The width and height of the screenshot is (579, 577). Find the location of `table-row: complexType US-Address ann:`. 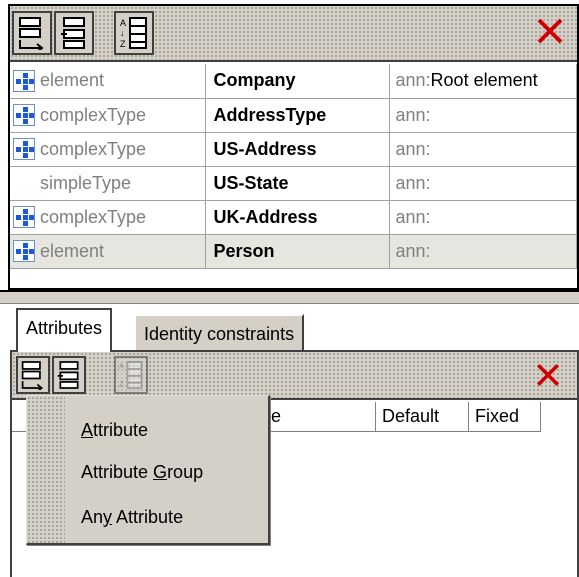

table-row: complexType US-Address ann: is located at coordinates (293, 149).